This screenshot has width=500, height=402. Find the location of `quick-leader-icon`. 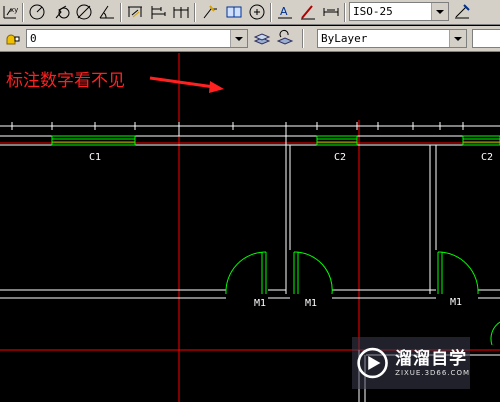

quick-leader-icon is located at coordinates (210, 12).